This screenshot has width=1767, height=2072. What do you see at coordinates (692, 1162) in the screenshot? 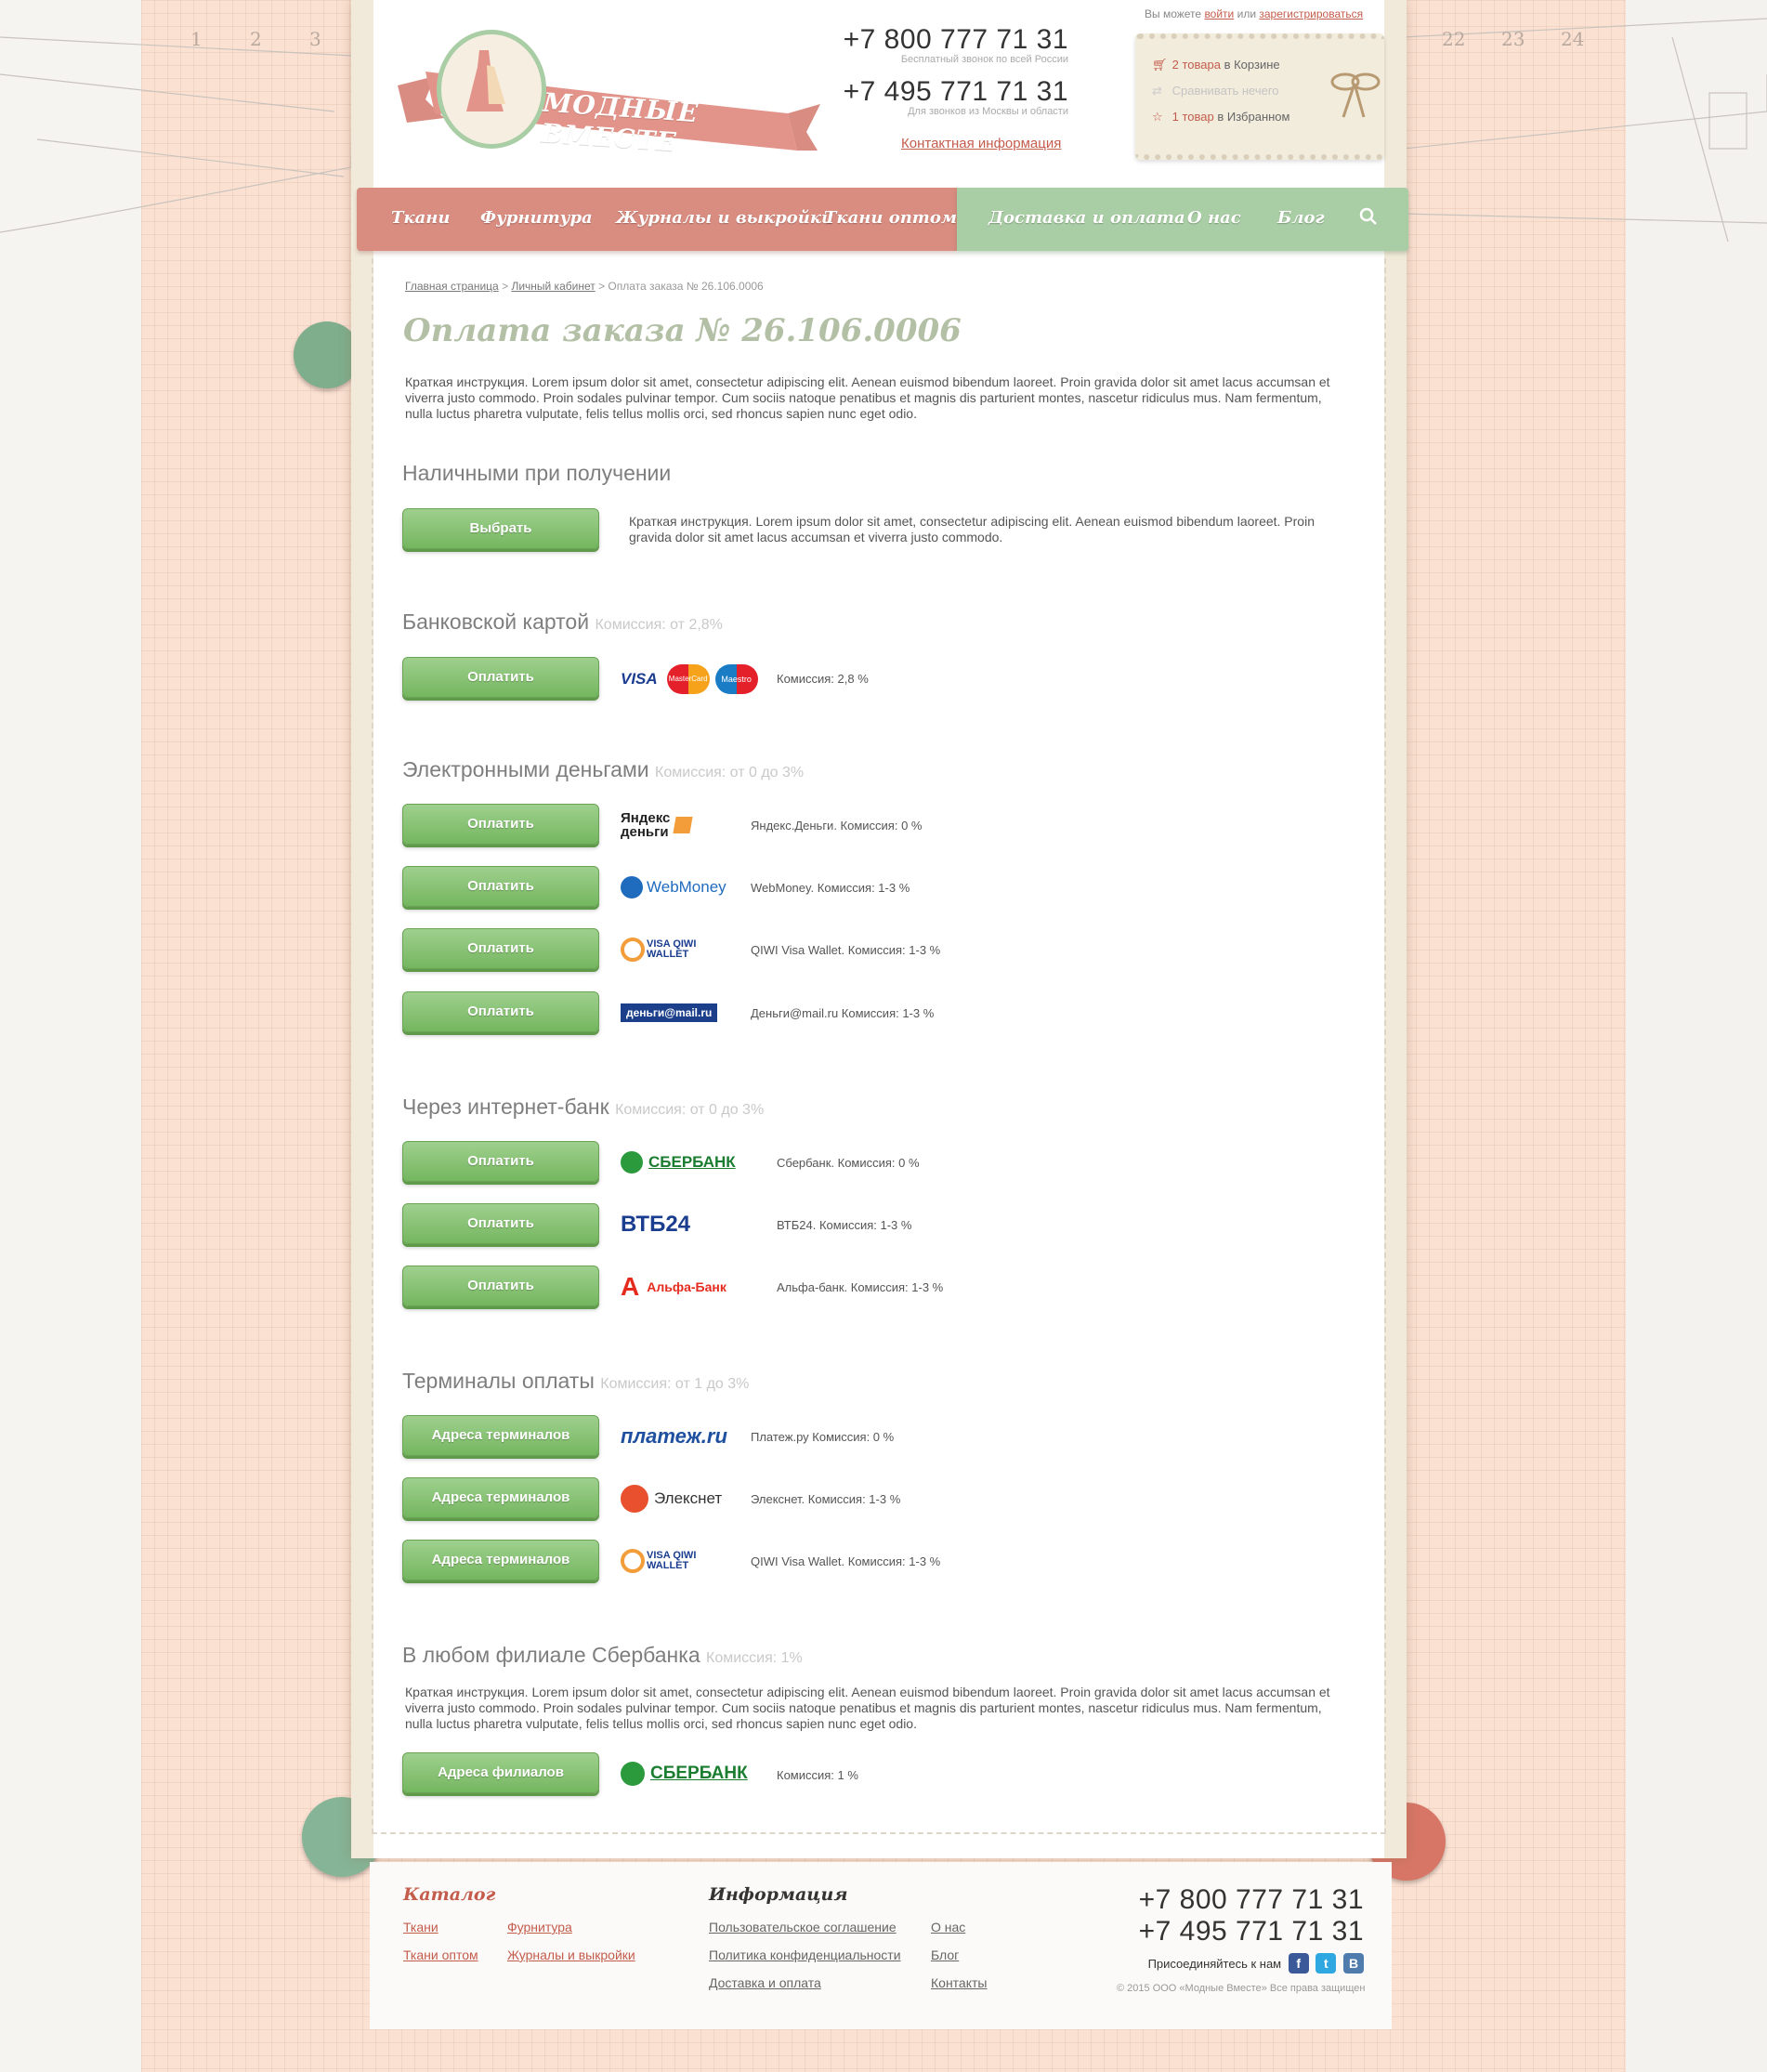
I see `sberbank-logo-text: СБЕРБАНК` at bounding box center [692, 1162].